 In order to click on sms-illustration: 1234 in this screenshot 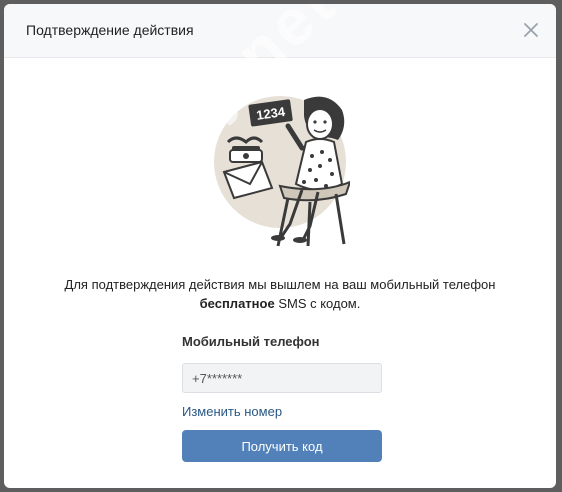, I will do `click(281, 171)`.